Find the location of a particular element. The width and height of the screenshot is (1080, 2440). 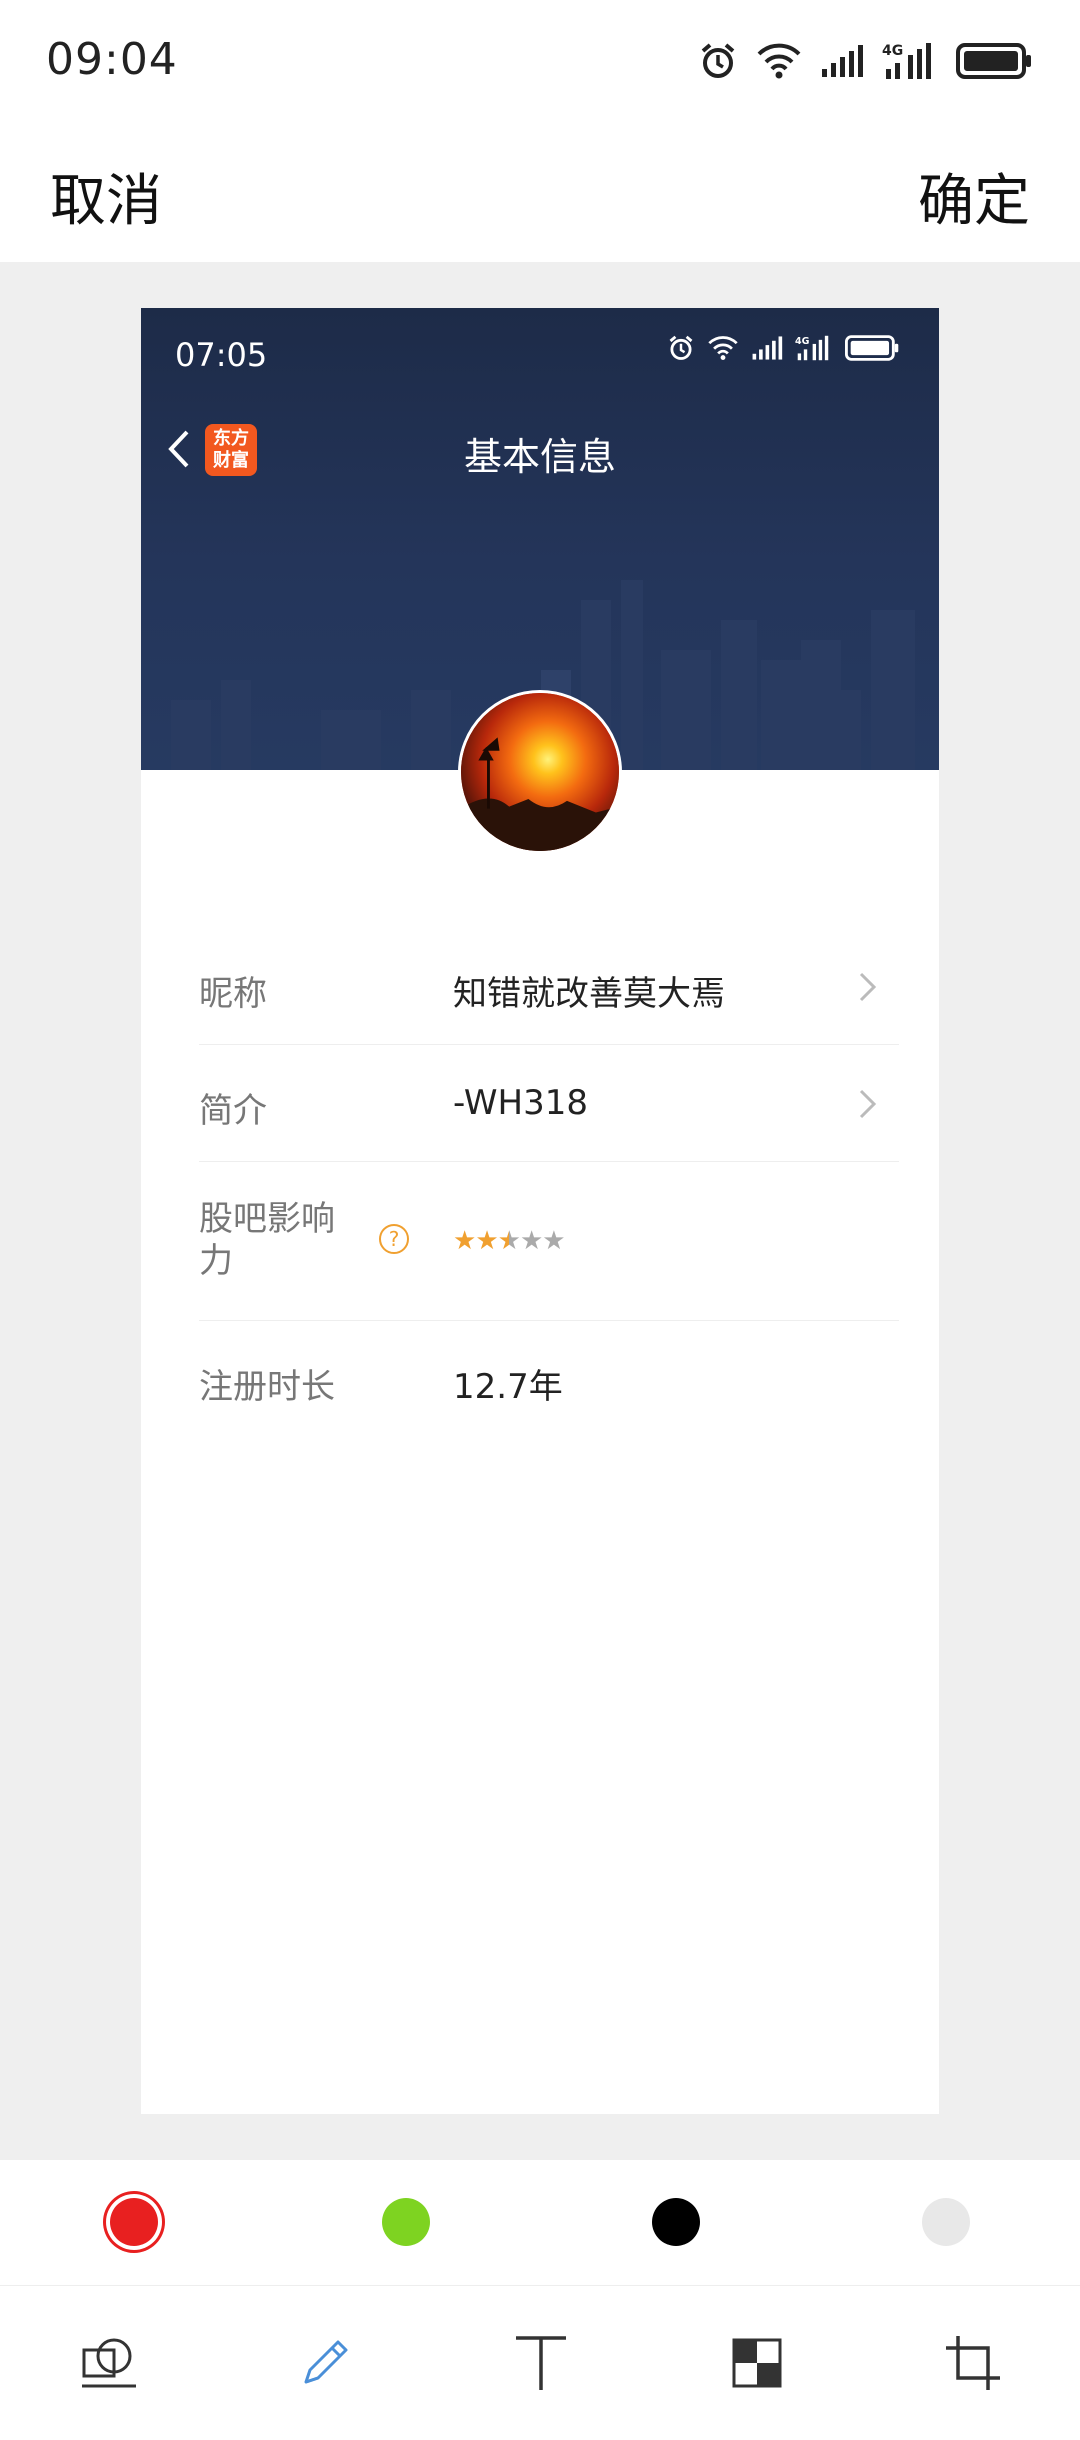

bio-value: -WH318 is located at coordinates (520, 1103).